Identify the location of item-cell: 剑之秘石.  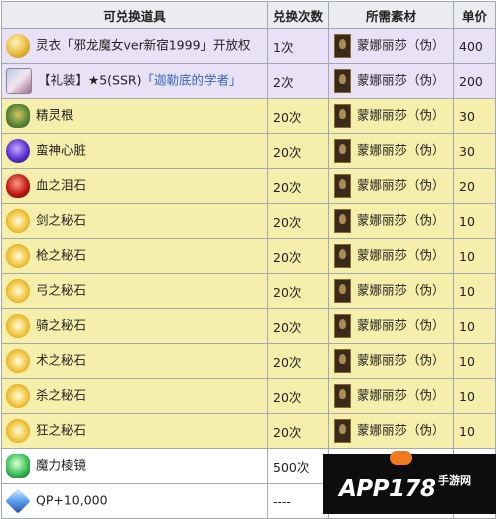
(134, 221).